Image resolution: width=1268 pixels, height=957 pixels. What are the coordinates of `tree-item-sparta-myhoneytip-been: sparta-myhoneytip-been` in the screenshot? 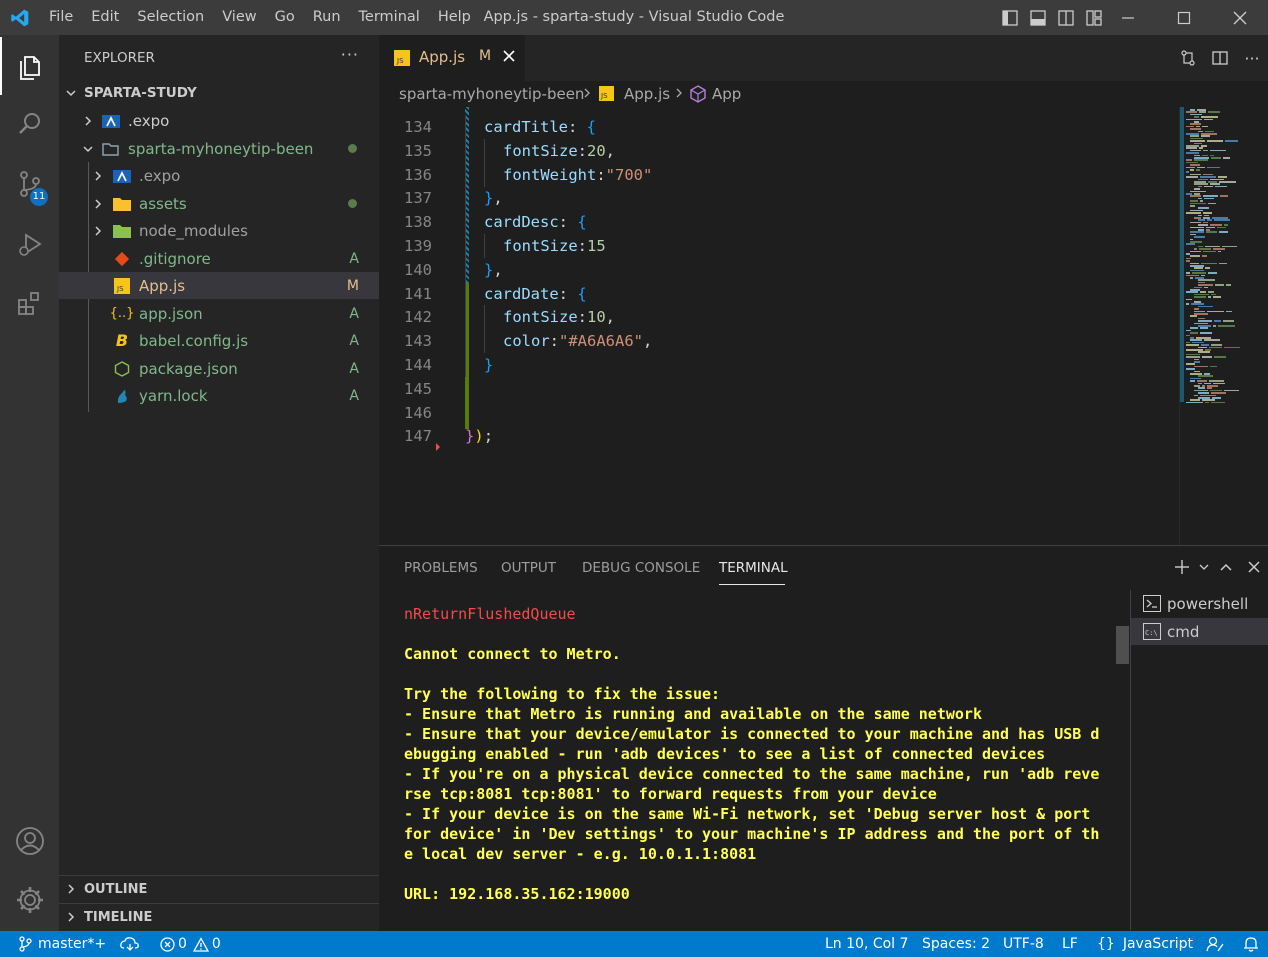 It's located at (219, 148).